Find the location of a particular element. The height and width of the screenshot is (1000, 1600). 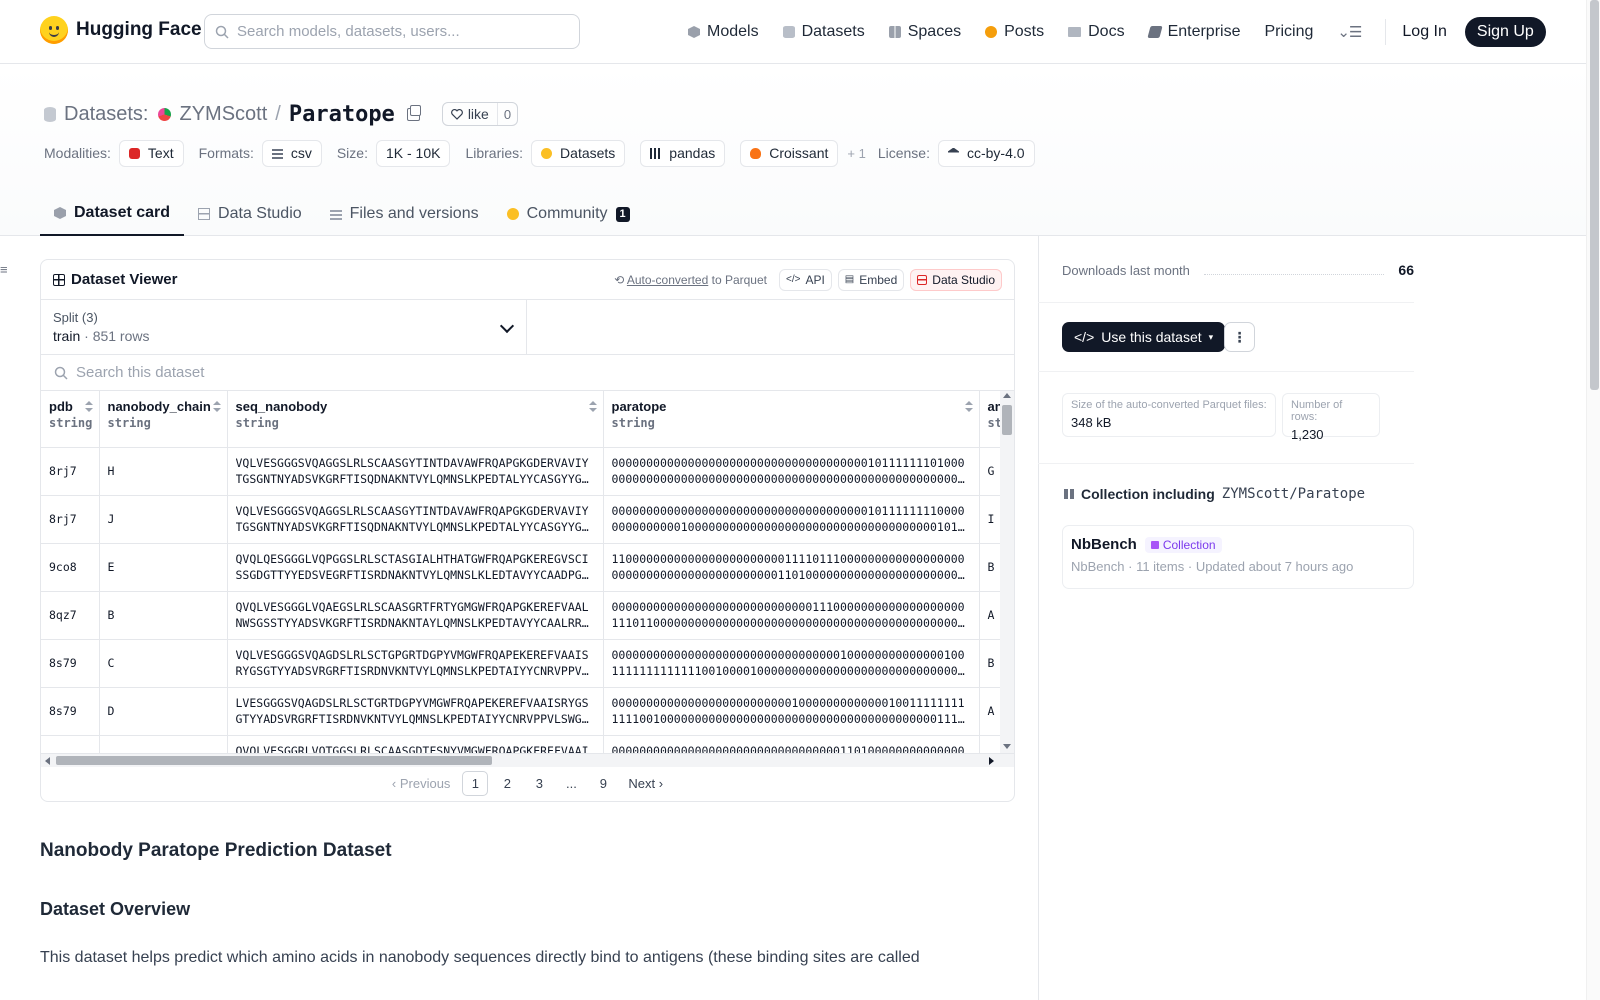

owner-avatar is located at coordinates (165, 114).